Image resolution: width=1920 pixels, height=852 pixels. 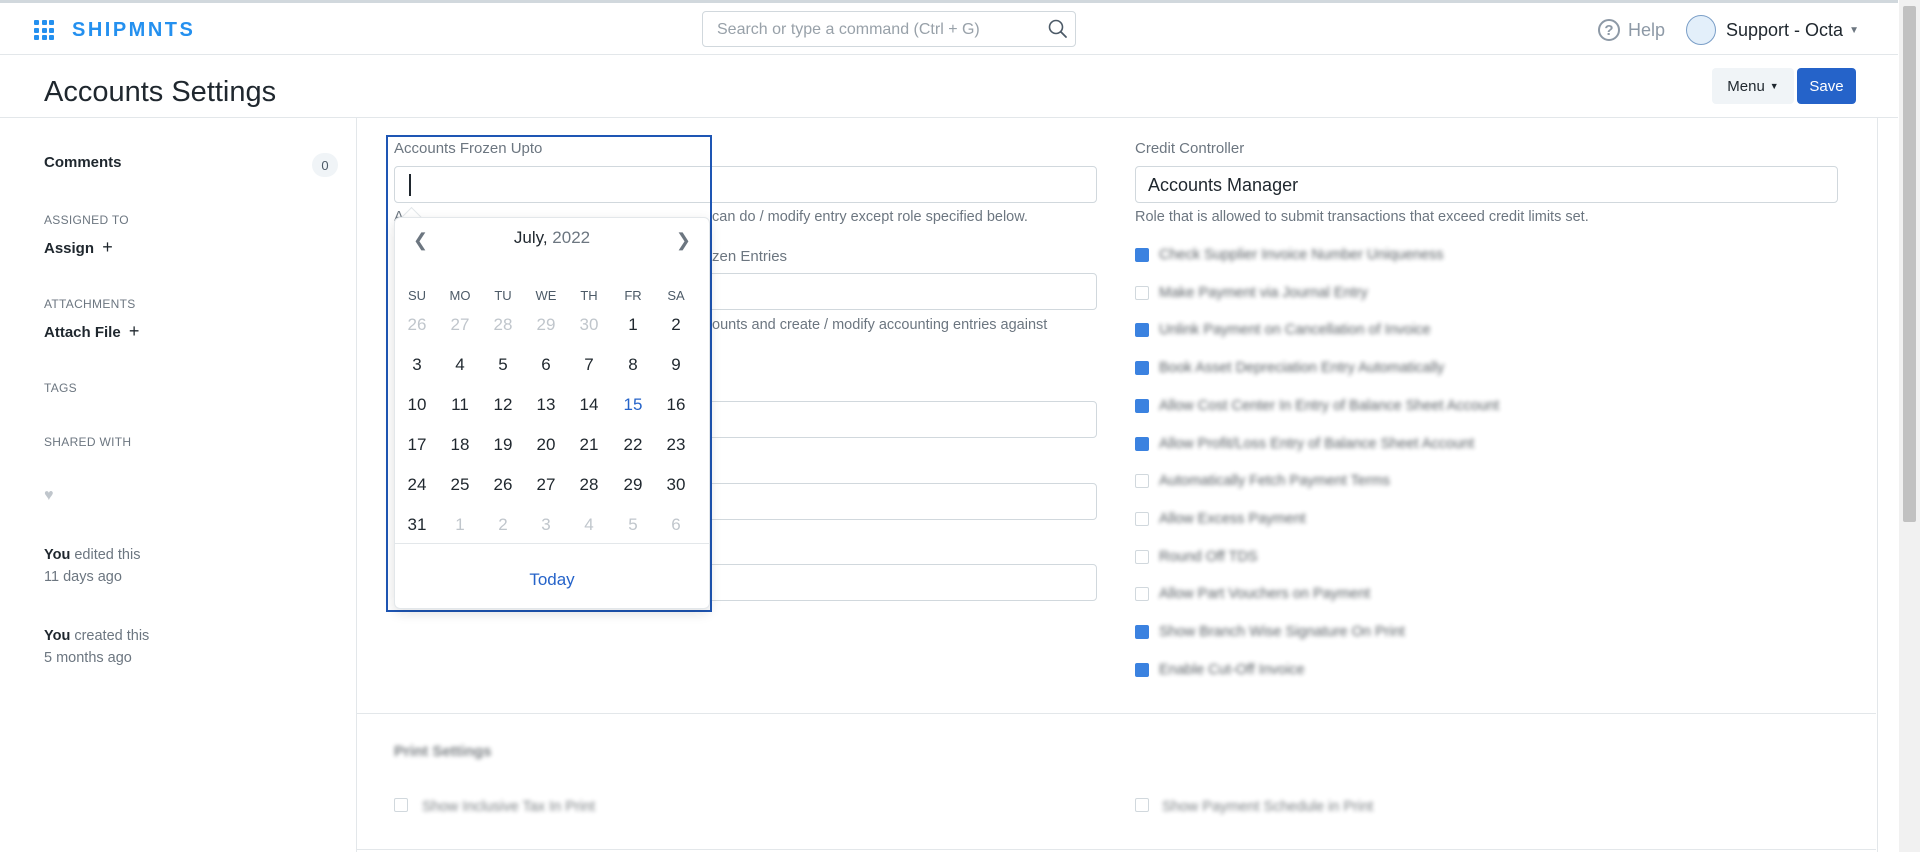 What do you see at coordinates (417, 445) in the screenshot?
I see `calendar-day: 17` at bounding box center [417, 445].